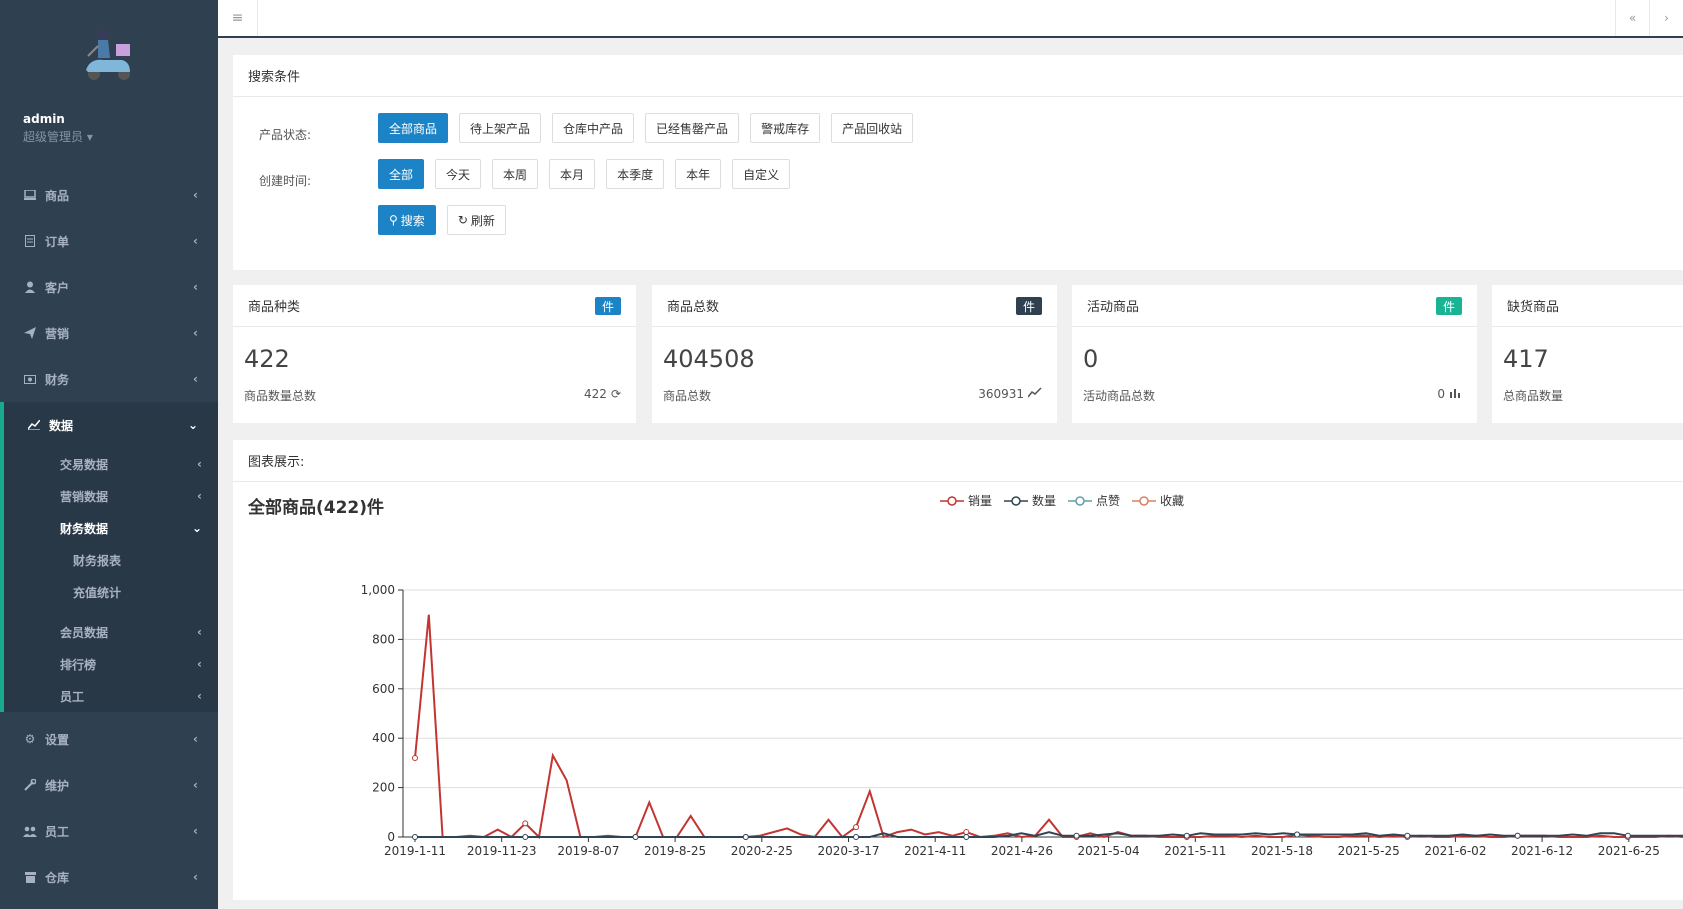 The height and width of the screenshot is (909, 1683). I want to click on chevron-down-icon: ⌄, so click(192, 425).